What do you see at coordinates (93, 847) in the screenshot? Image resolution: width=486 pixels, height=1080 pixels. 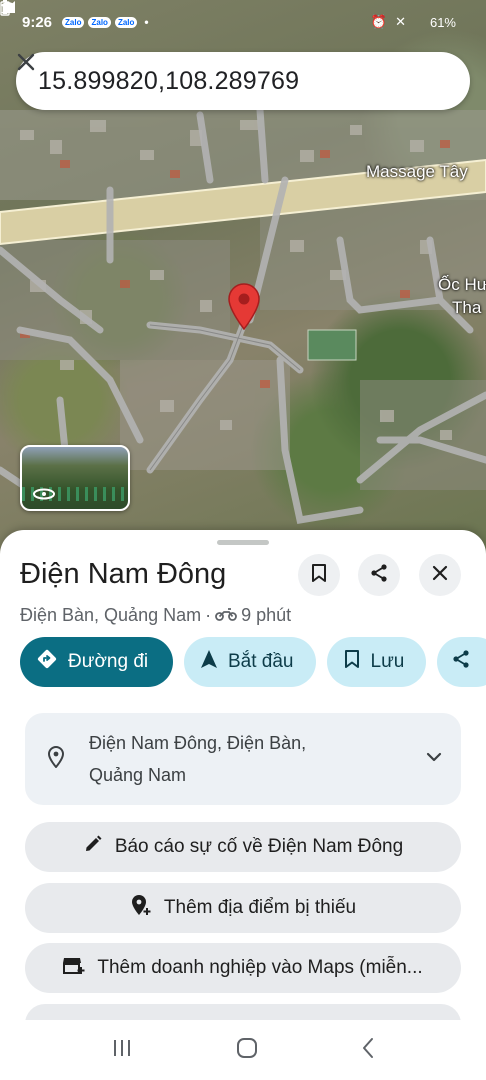 I see `pencil-icon` at bounding box center [93, 847].